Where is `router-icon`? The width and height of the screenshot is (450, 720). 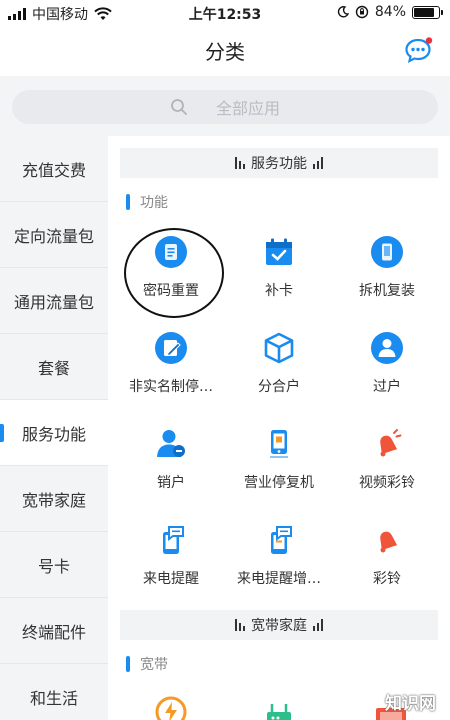 router-icon is located at coordinates (279, 709).